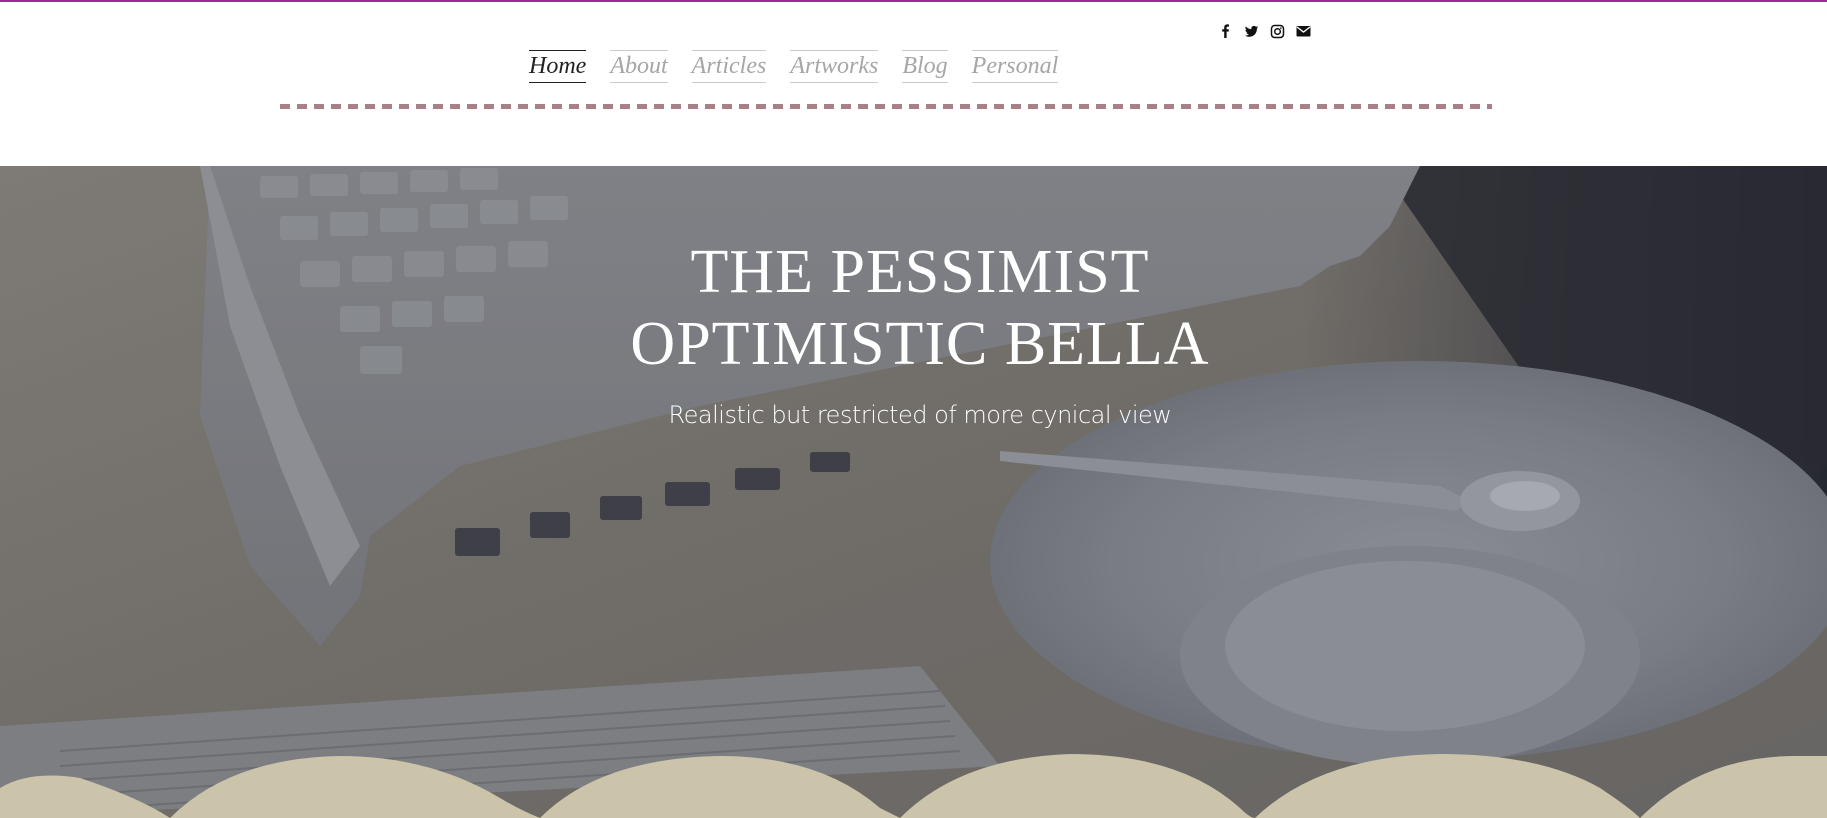 This screenshot has height=818, width=1827. I want to click on email-icon, so click(1303, 31).